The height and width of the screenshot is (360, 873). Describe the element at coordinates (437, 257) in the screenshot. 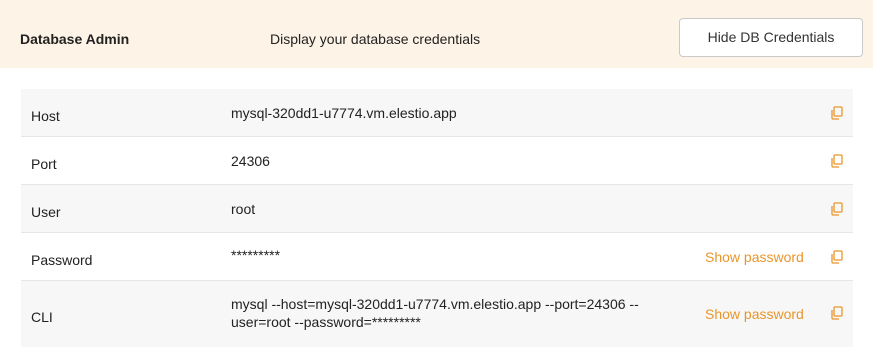

I see `table-row-password: Password ********* Show password` at that location.